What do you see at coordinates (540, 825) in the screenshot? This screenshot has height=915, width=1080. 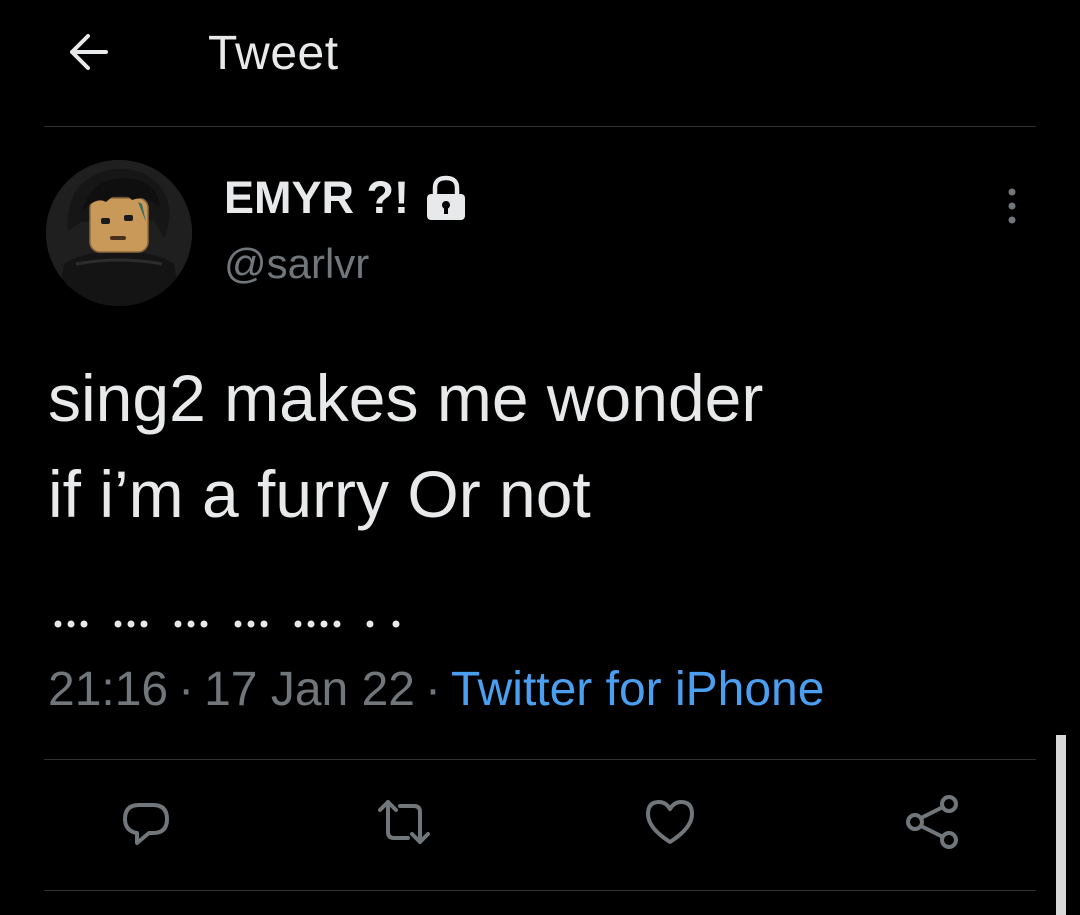 I see `tweet-actions` at bounding box center [540, 825].